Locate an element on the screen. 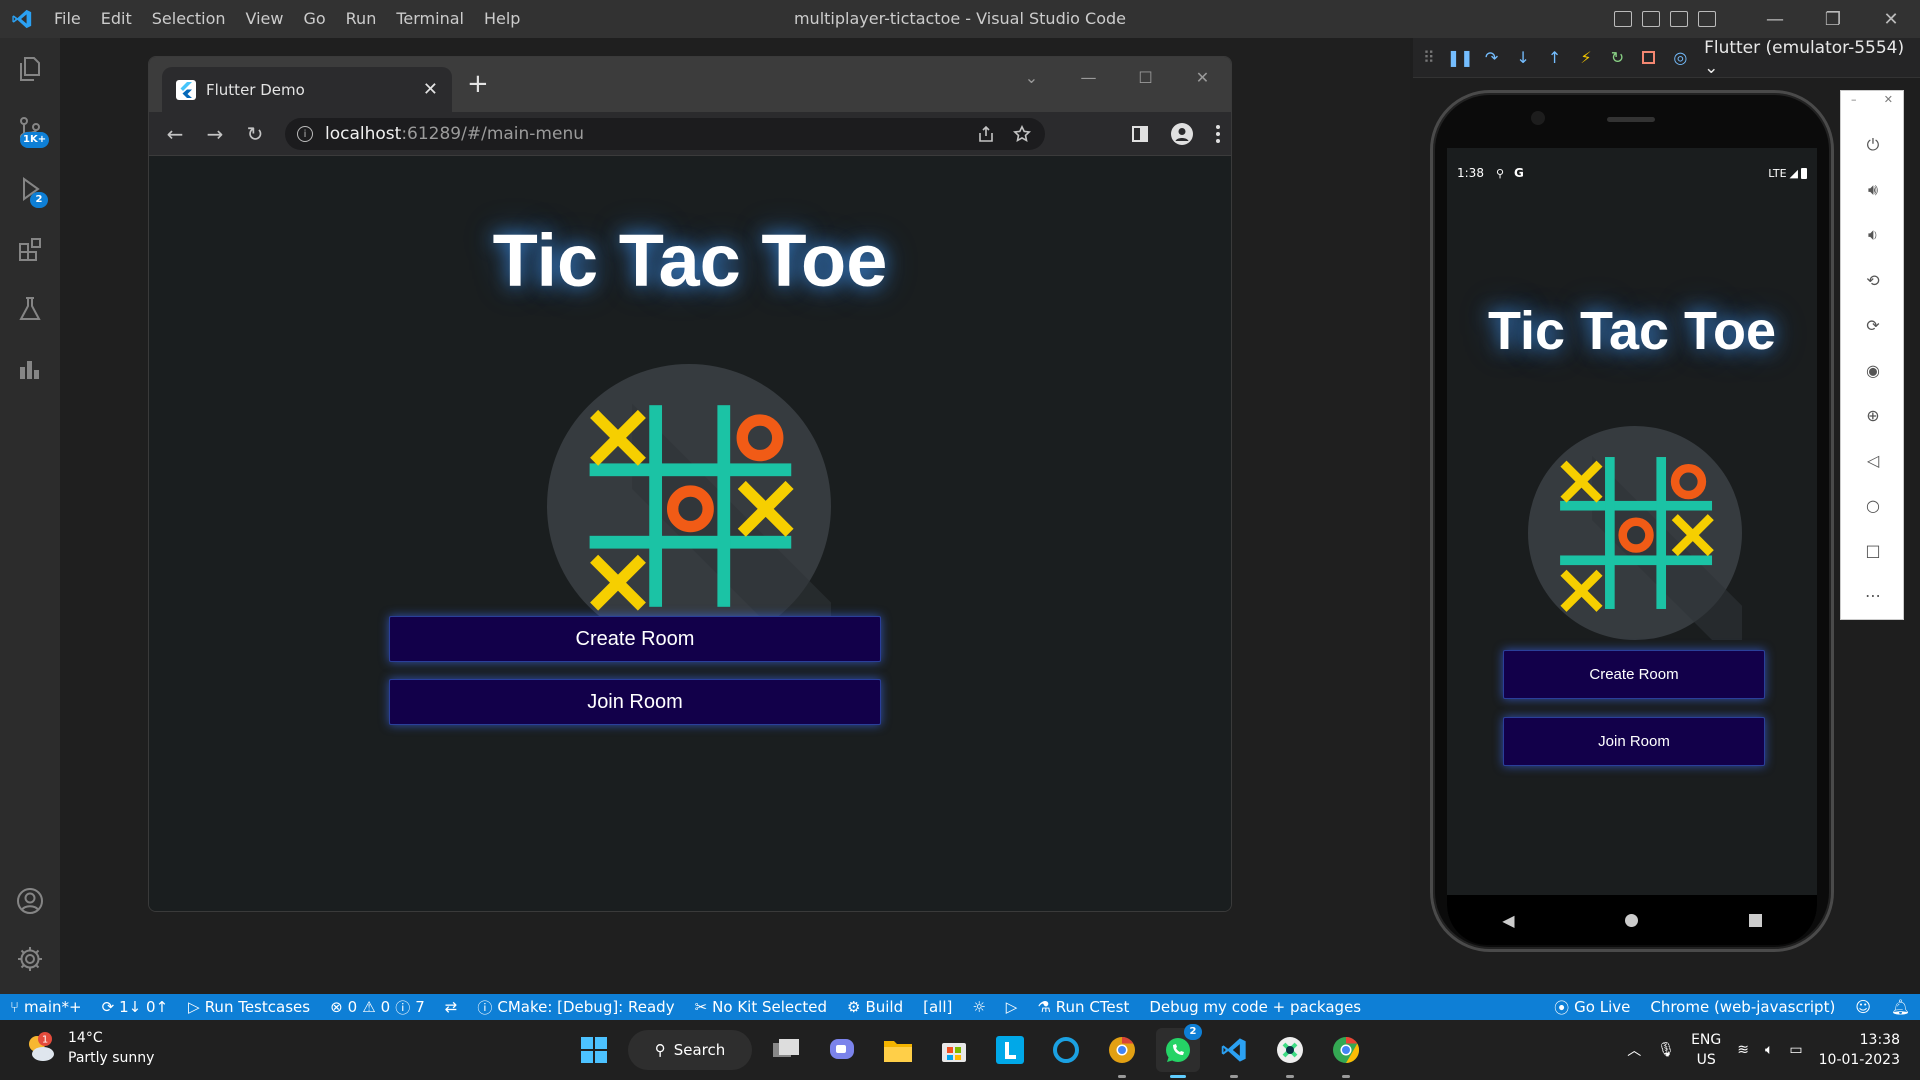  more-options-icon: ⋯ is located at coordinates (1873, 595).